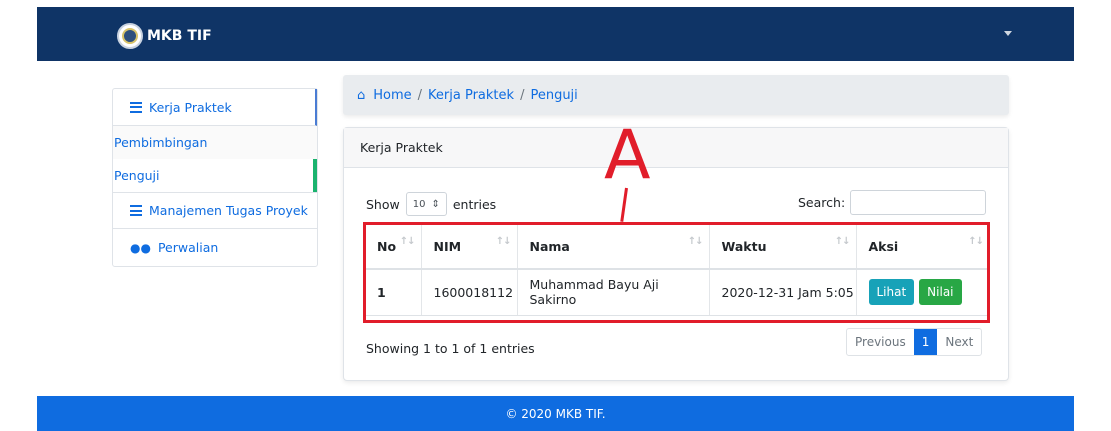  What do you see at coordinates (880, 342) in the screenshot?
I see `pagination-previous: Previous` at bounding box center [880, 342].